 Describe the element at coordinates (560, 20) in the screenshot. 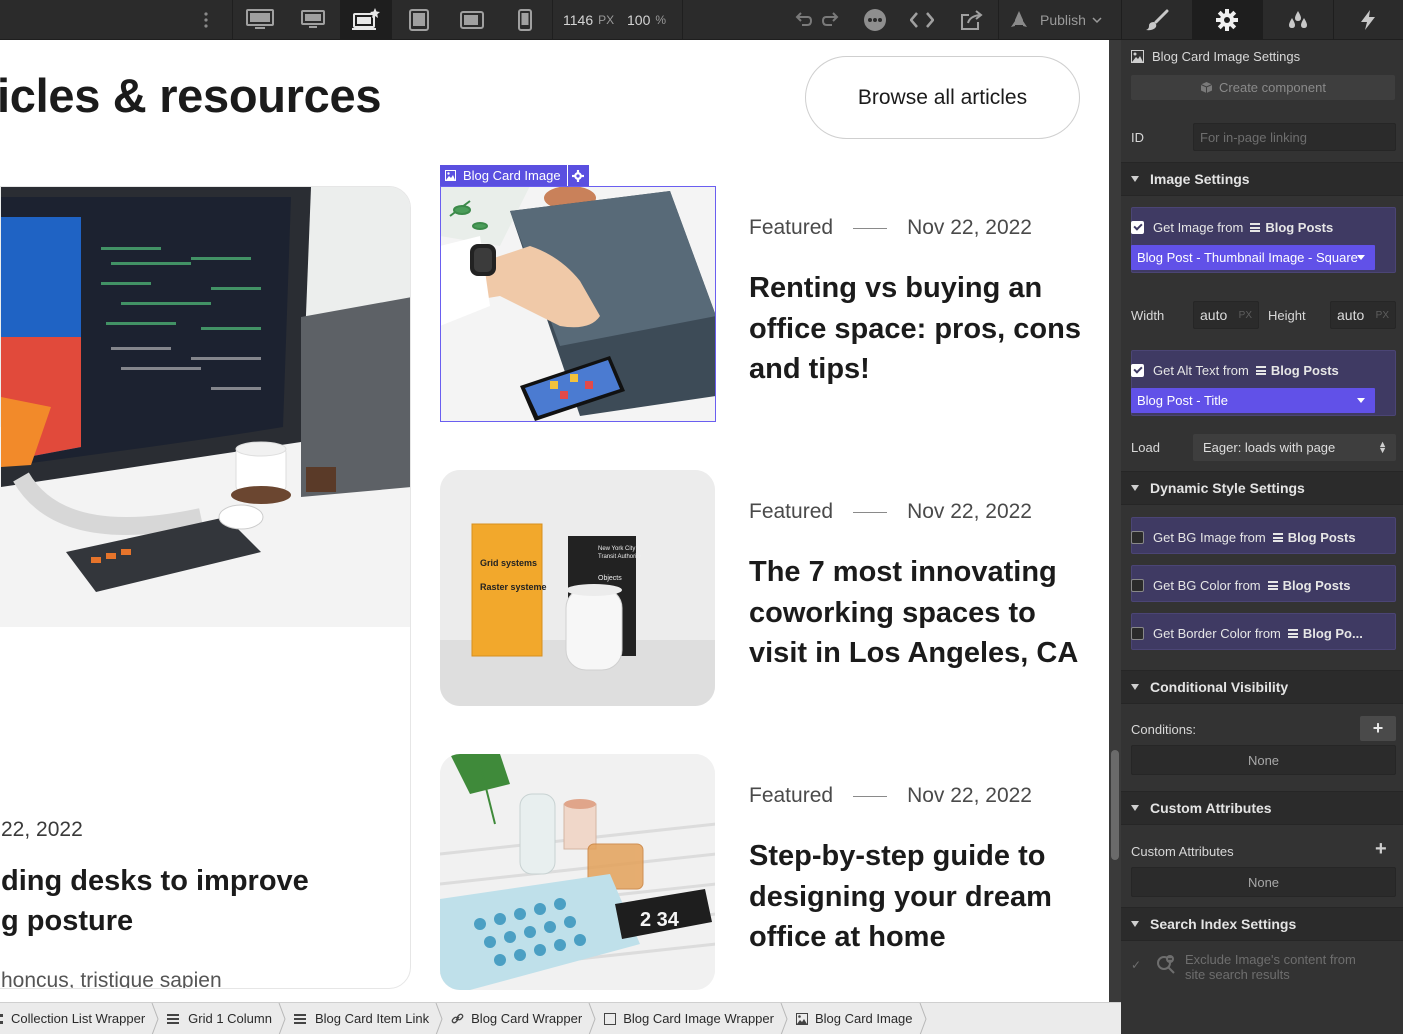

I see `top-toolbar: 1146 PX 100% Publish` at that location.